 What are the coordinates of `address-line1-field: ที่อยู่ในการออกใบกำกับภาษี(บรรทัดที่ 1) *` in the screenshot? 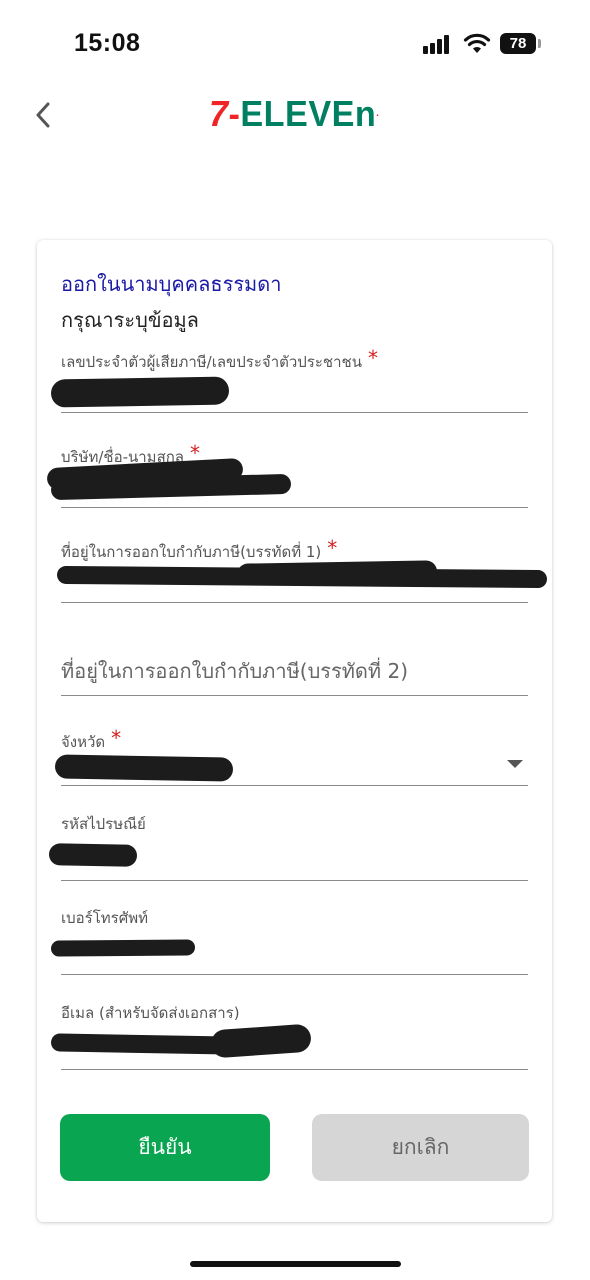 It's located at (302, 570).